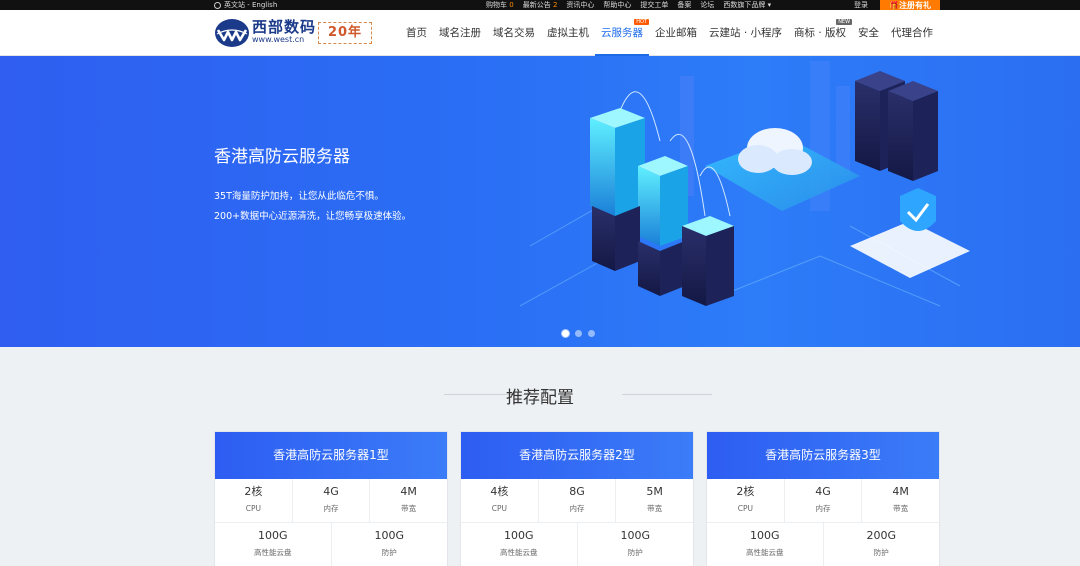 This screenshot has width=1080, height=566. What do you see at coordinates (747, 5) in the screenshot?
I see `brands-dropdown: 西数旗下品牌 ▾` at bounding box center [747, 5].